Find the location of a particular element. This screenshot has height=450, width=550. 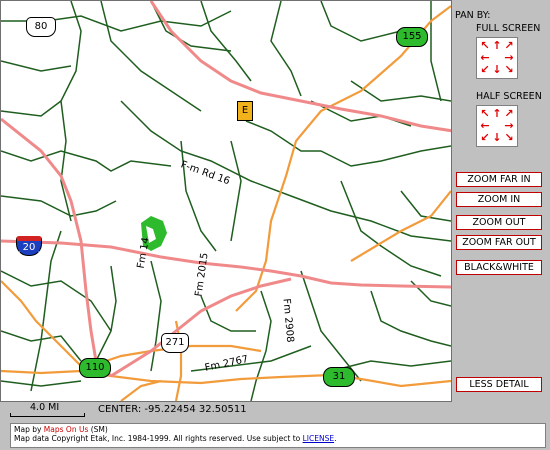

pan-full-pad: ↖ ↑ ↗ ← → ↙ ↓ ↘ is located at coordinates (497, 58).